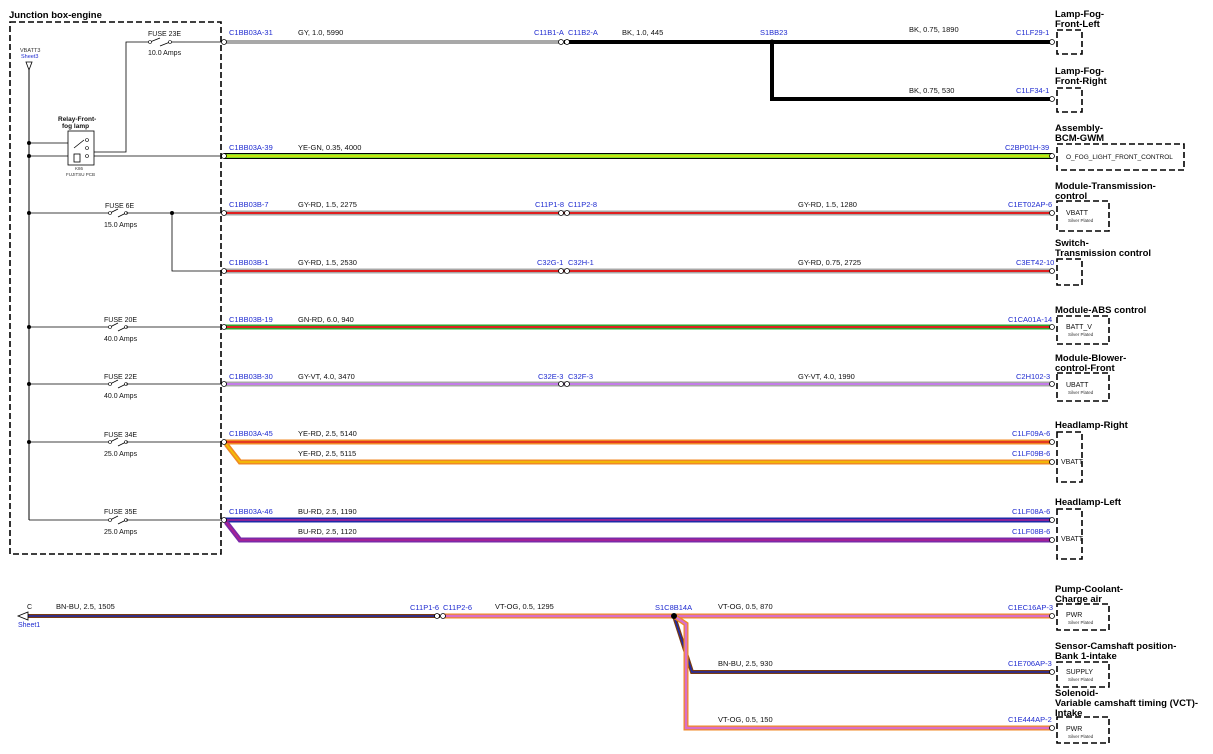 The image size is (1213, 754). I want to click on connector-c1lf34-1: C1LF34-1, so click(1032, 90).